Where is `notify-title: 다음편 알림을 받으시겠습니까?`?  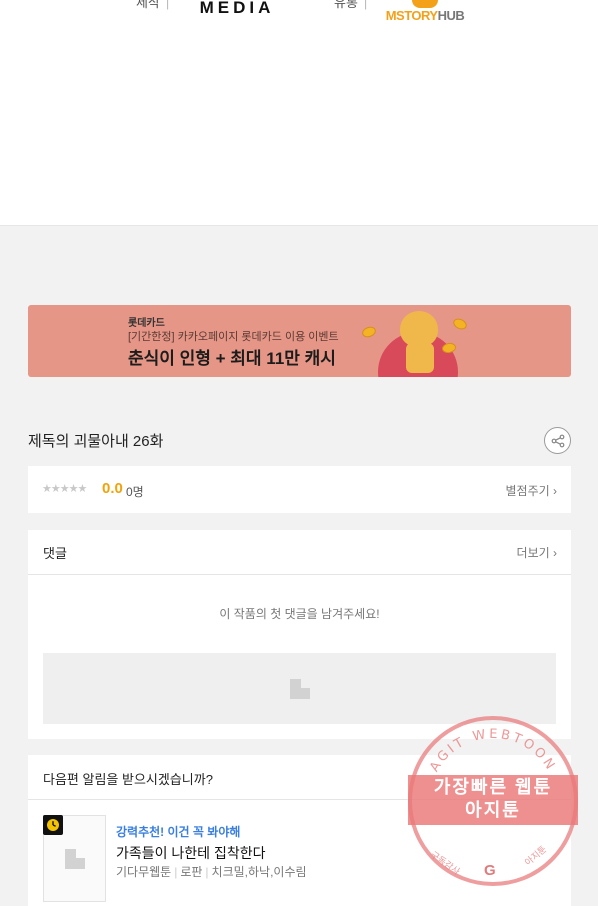 notify-title: 다음편 알림을 받으시겠습니까? is located at coordinates (128, 779).